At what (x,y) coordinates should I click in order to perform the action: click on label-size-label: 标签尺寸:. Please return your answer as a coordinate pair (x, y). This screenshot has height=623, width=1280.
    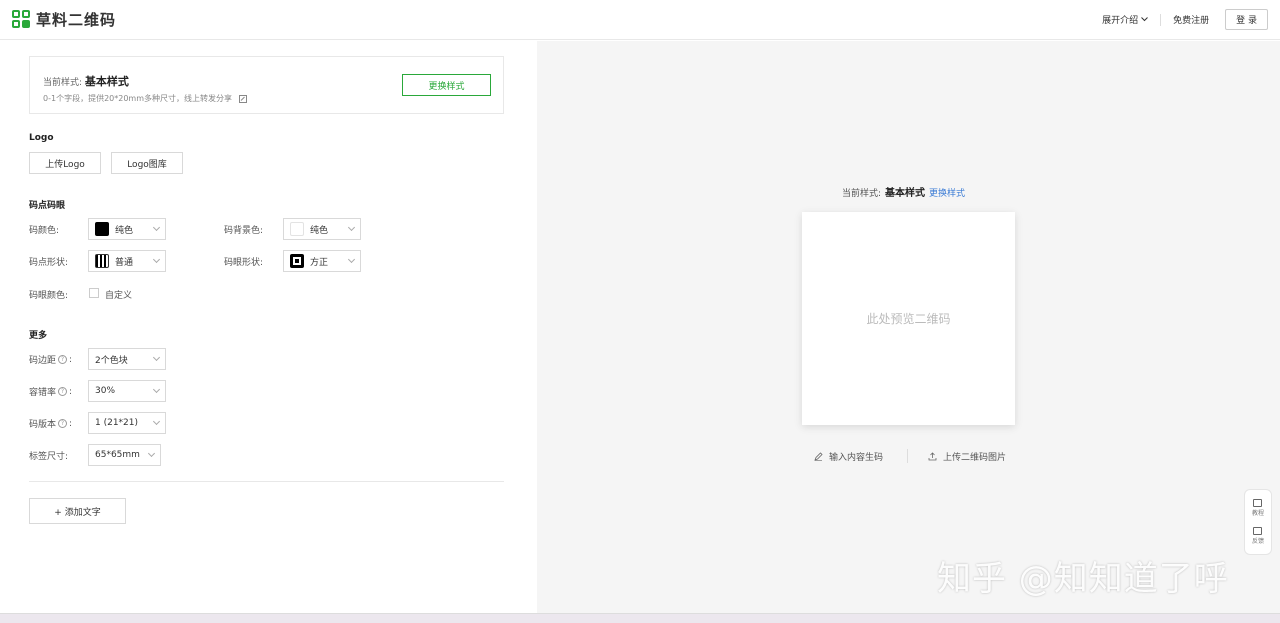
    Looking at the image, I should click on (49, 457).